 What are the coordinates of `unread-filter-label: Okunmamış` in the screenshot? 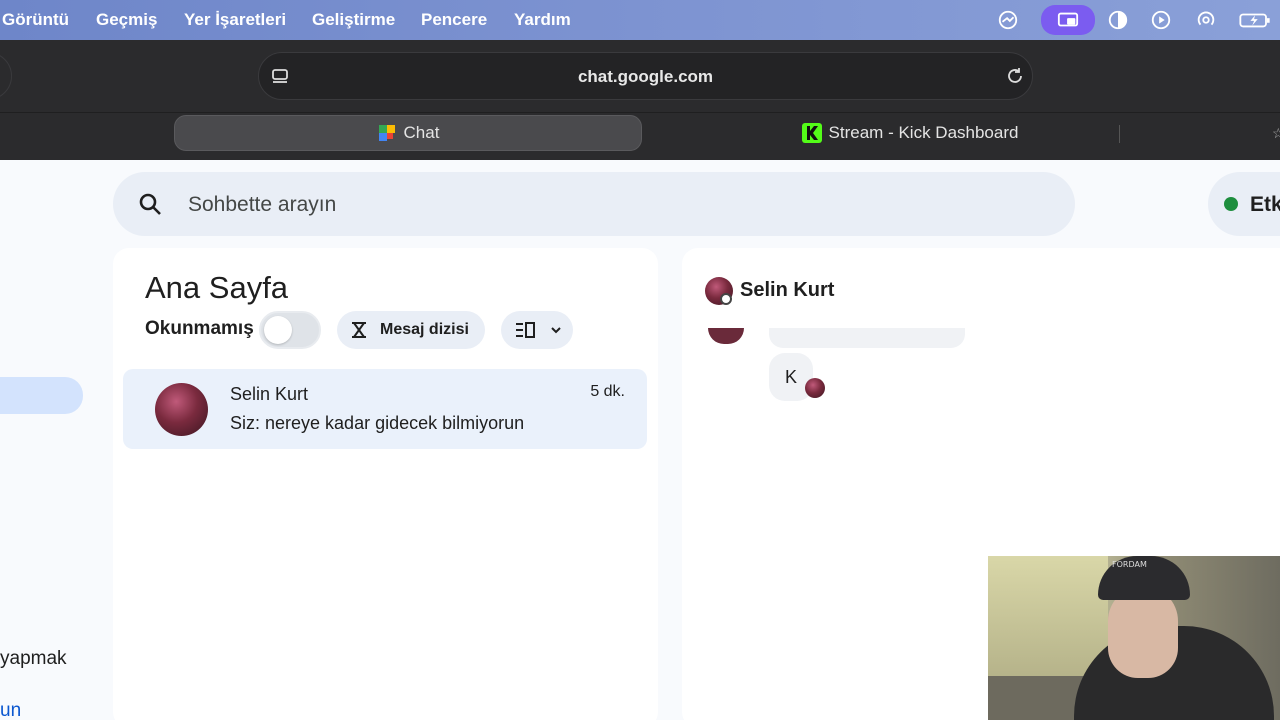 It's located at (199, 328).